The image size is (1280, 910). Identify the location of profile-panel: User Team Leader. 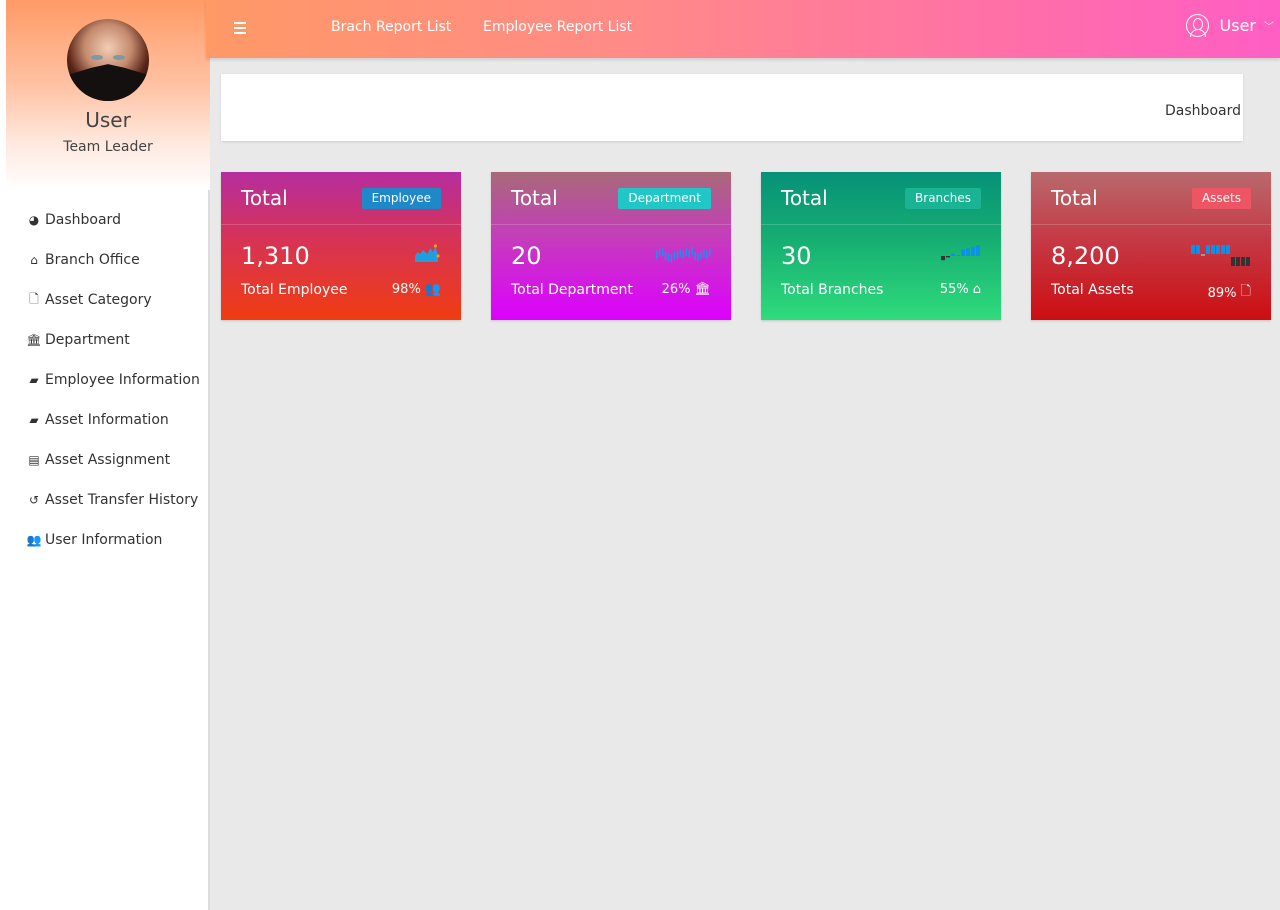
(108, 95).